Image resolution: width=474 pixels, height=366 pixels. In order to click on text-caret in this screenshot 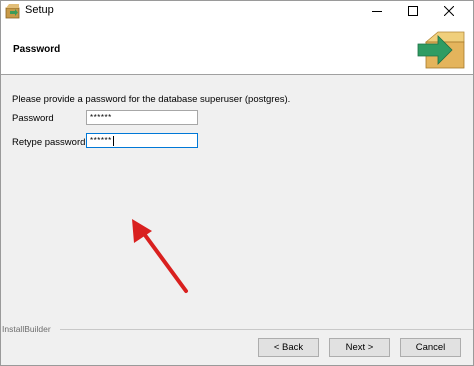, I will do `click(113, 140)`.